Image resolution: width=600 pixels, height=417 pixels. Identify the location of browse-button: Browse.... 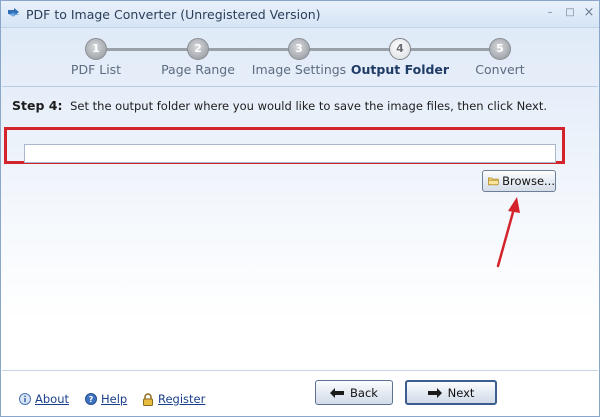
(519, 181).